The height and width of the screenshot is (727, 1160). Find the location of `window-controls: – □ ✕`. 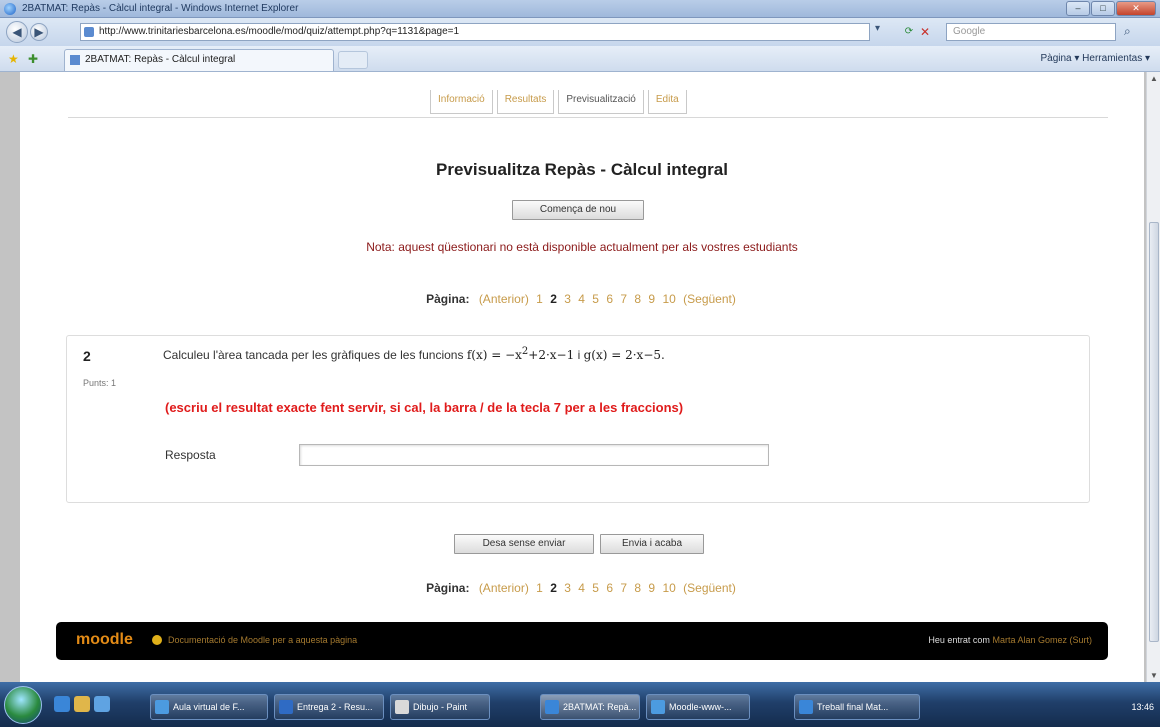

window-controls: – □ ✕ is located at coordinates (1111, 9).